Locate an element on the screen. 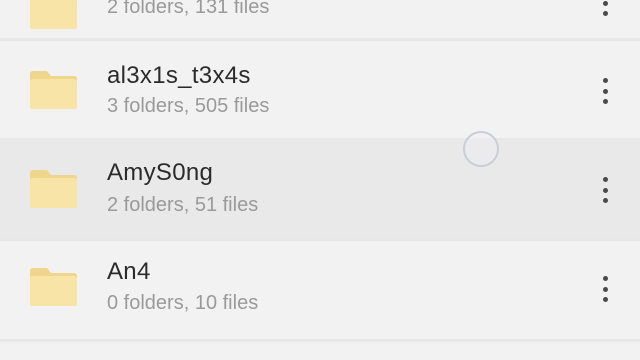 The width and height of the screenshot is (640, 360). folder-row is located at coordinates (320, 351).